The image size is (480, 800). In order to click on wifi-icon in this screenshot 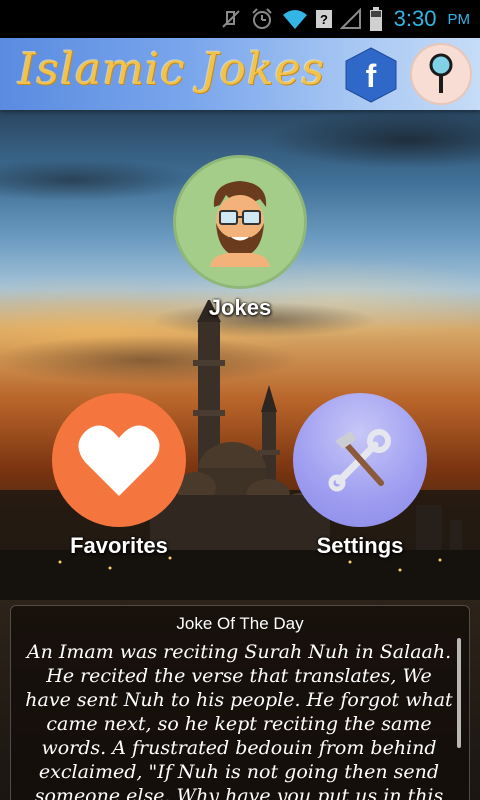, I will do `click(294, 19)`.